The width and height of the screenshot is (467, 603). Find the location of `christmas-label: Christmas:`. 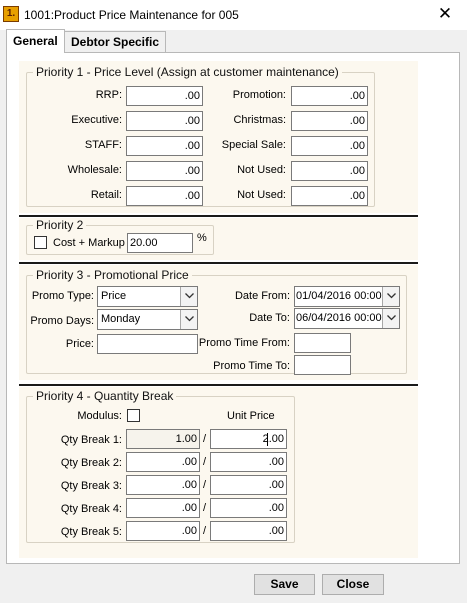

christmas-label: Christmas: is located at coordinates (259, 120).